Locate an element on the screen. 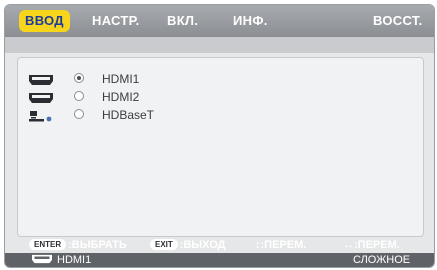  input-label: HDMI1 is located at coordinates (121, 79).